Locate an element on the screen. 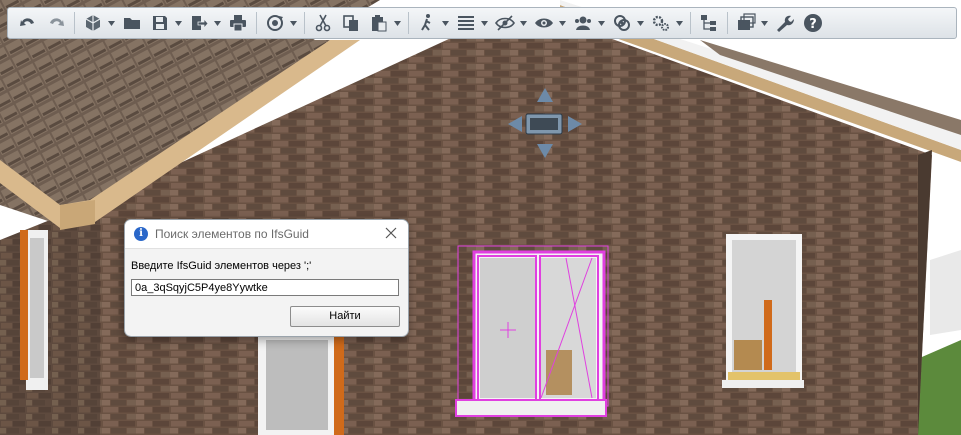 Image resolution: width=961 pixels, height=435 pixels. orbit-icon is located at coordinates (275, 23).